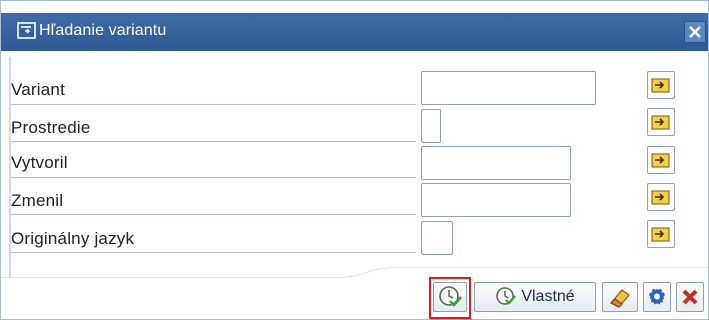 This screenshot has width=709, height=320. What do you see at coordinates (450, 298) in the screenshot?
I see `highlight-box` at bounding box center [450, 298].